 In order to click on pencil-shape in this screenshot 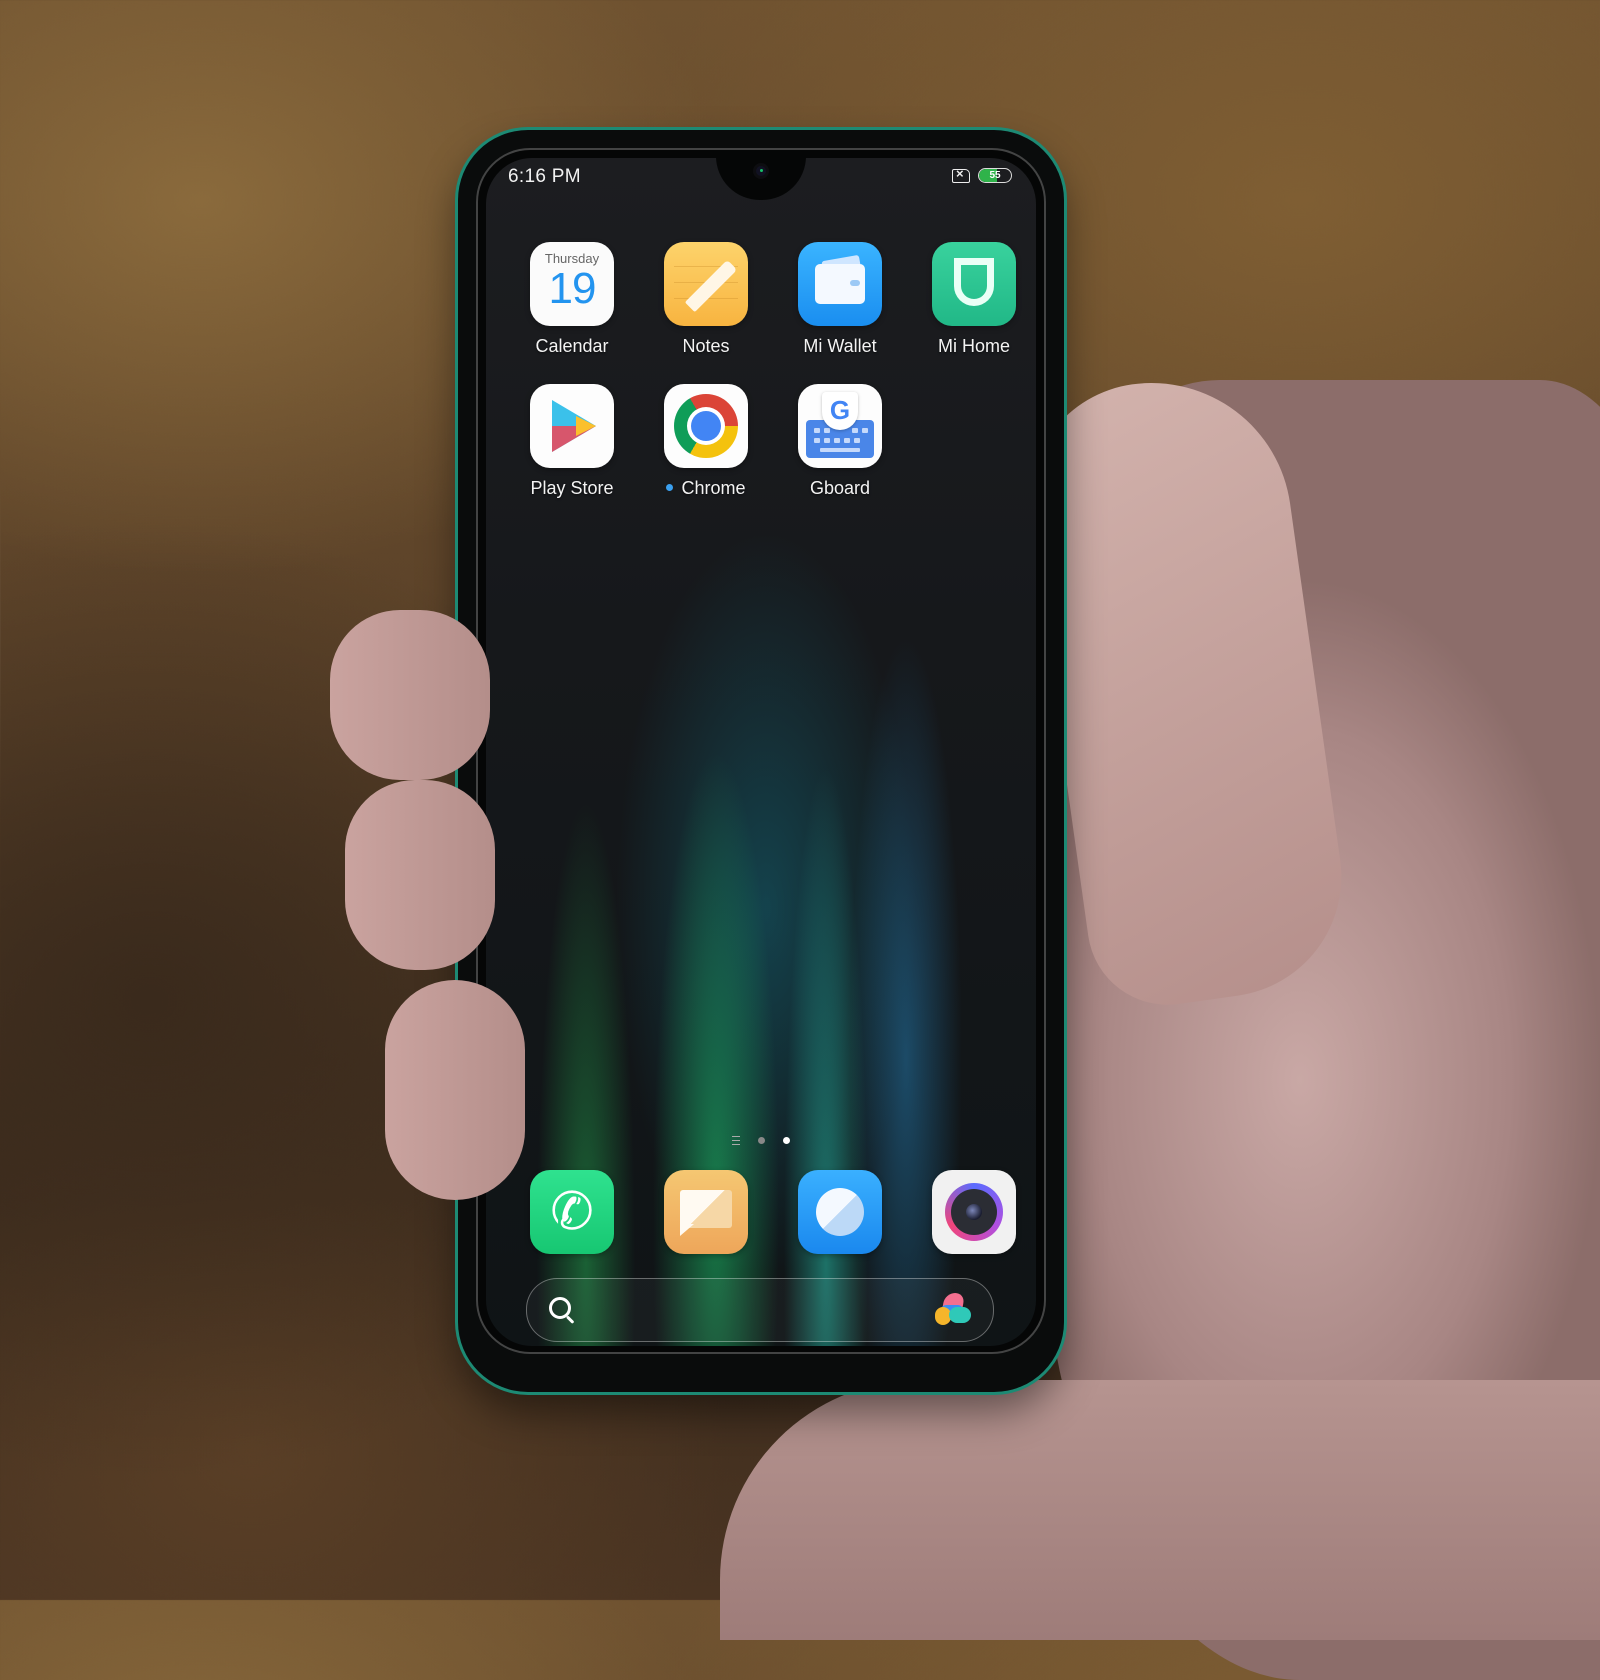, I will do `click(711, 286)`.